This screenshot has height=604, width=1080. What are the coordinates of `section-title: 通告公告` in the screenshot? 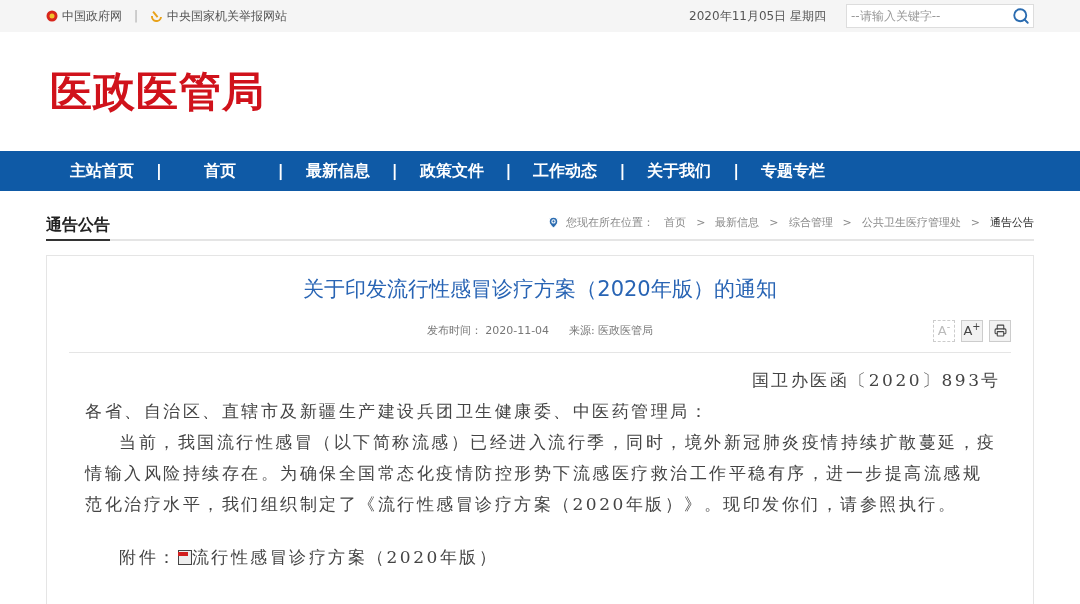 It's located at (78, 227).